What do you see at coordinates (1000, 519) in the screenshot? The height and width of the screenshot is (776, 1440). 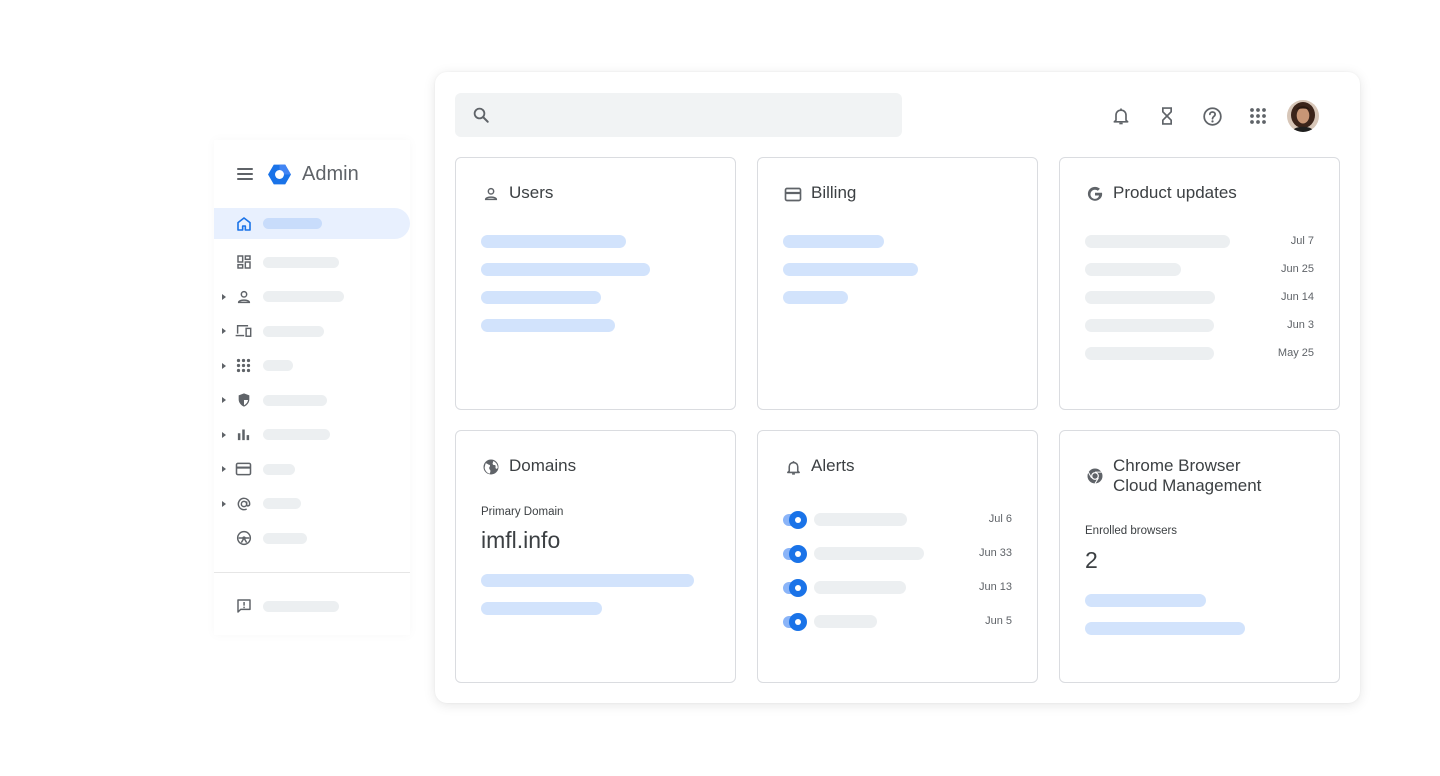 I see `alert-date: Jul 6` at bounding box center [1000, 519].